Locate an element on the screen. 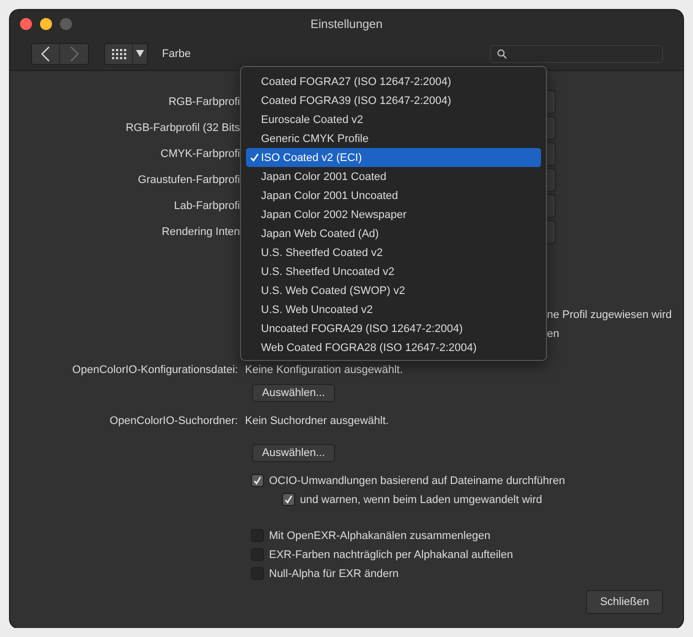  menu-item: Generic CMYK Profile is located at coordinates (393, 138).